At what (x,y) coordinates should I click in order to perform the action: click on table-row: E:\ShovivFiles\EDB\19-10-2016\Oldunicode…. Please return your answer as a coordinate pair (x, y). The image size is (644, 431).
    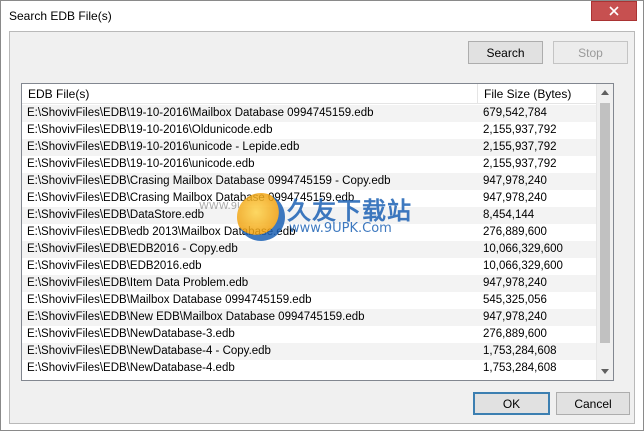
    Looking at the image, I should click on (310, 130).